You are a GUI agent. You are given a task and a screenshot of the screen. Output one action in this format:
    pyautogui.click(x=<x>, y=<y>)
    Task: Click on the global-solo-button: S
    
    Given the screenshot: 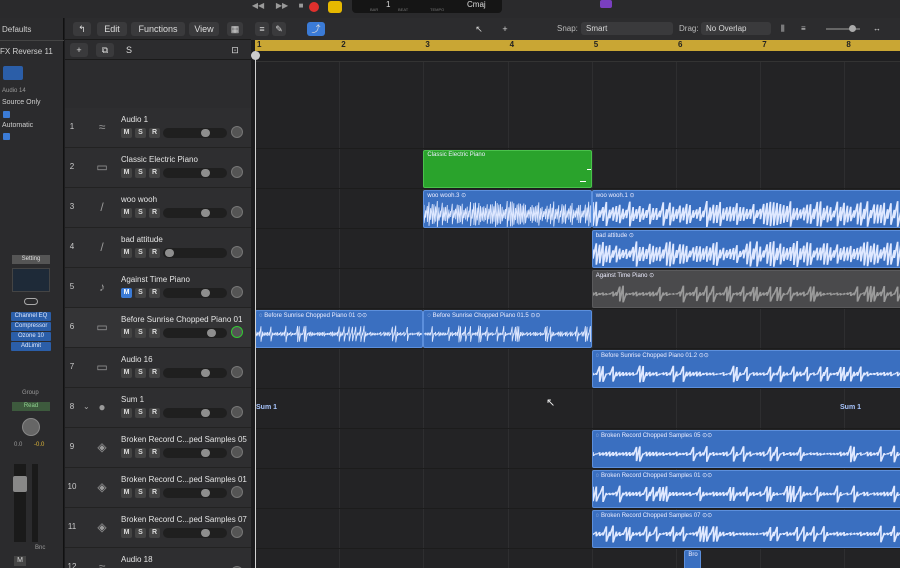 What is the action you would take?
    pyautogui.click(x=129, y=50)
    